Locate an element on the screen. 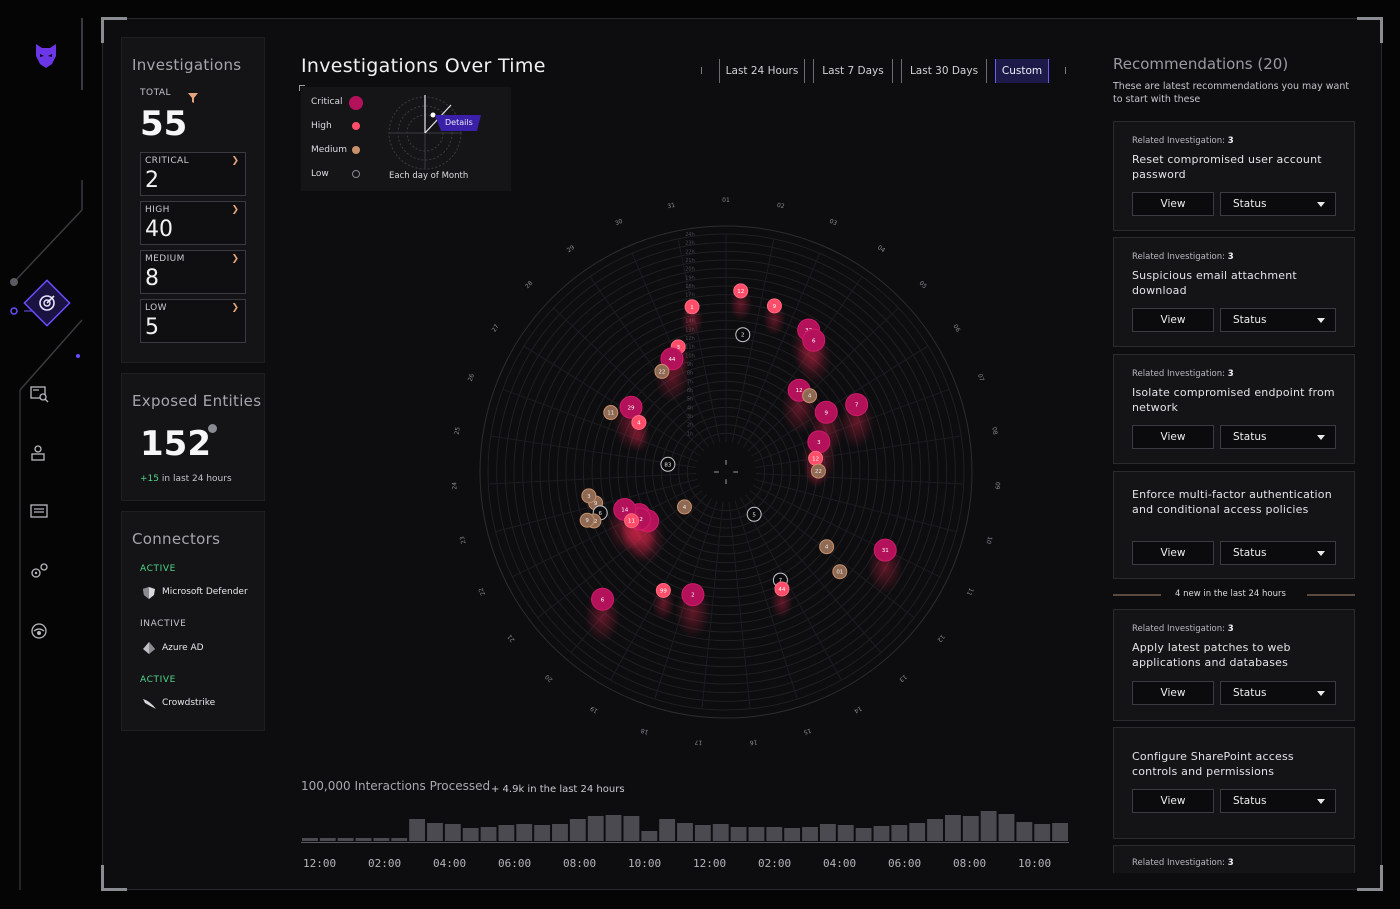  legend-dot-low is located at coordinates (356, 174).